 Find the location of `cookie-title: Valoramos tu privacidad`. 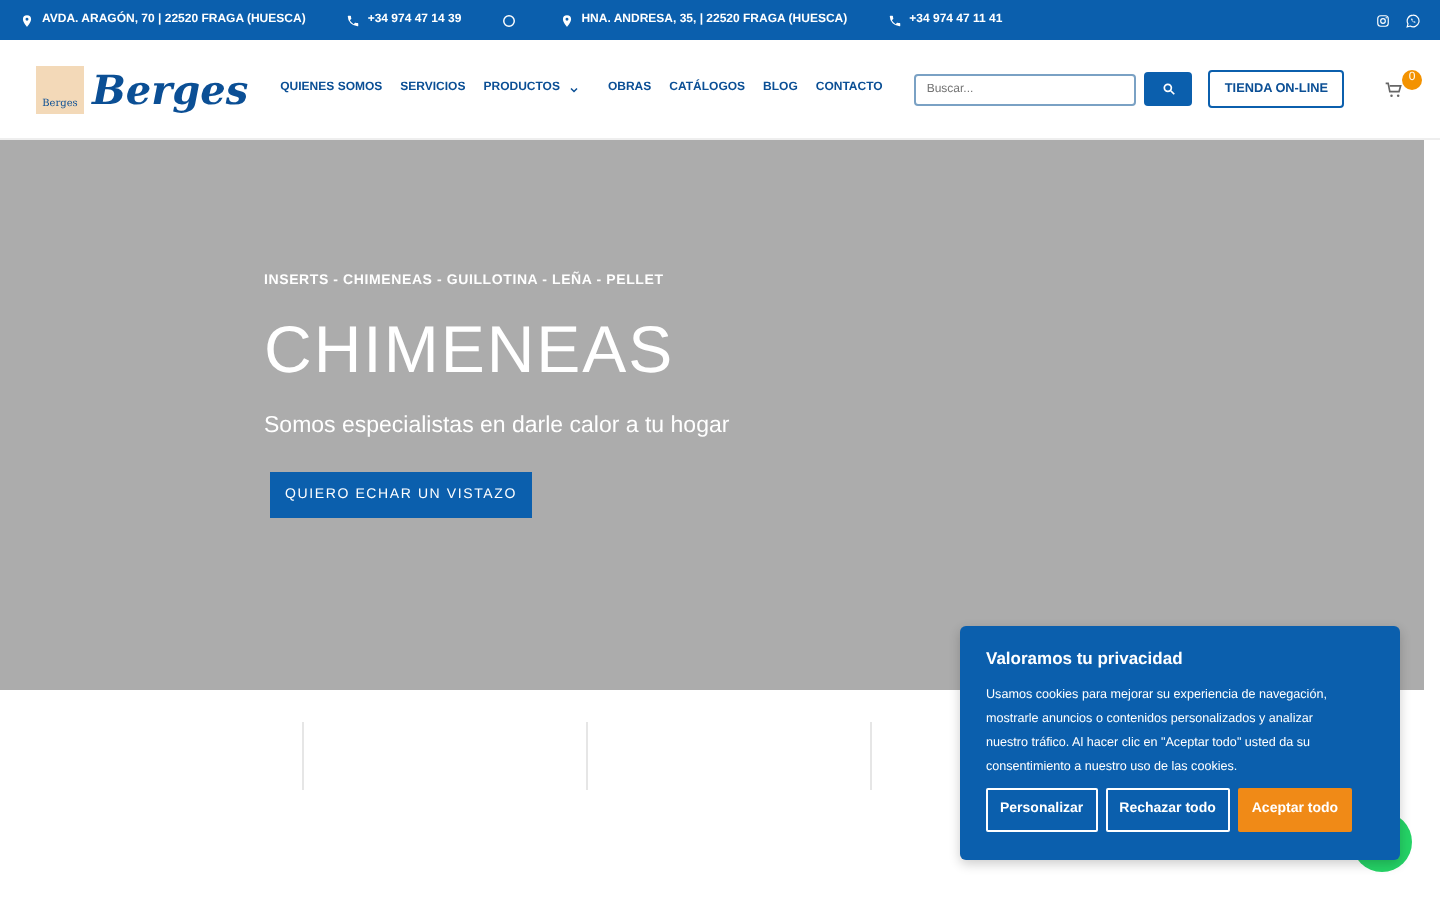

cookie-title: Valoramos tu privacidad is located at coordinates (1085, 659).